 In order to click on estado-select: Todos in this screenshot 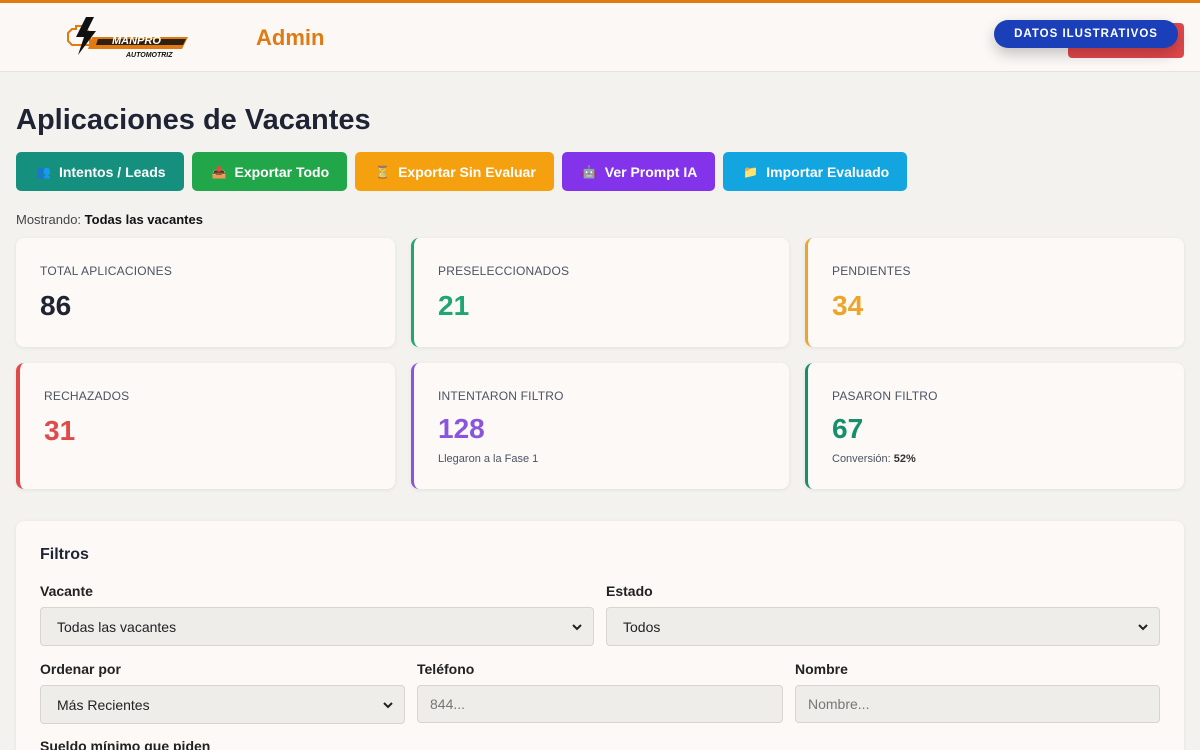, I will do `click(883, 626)`.